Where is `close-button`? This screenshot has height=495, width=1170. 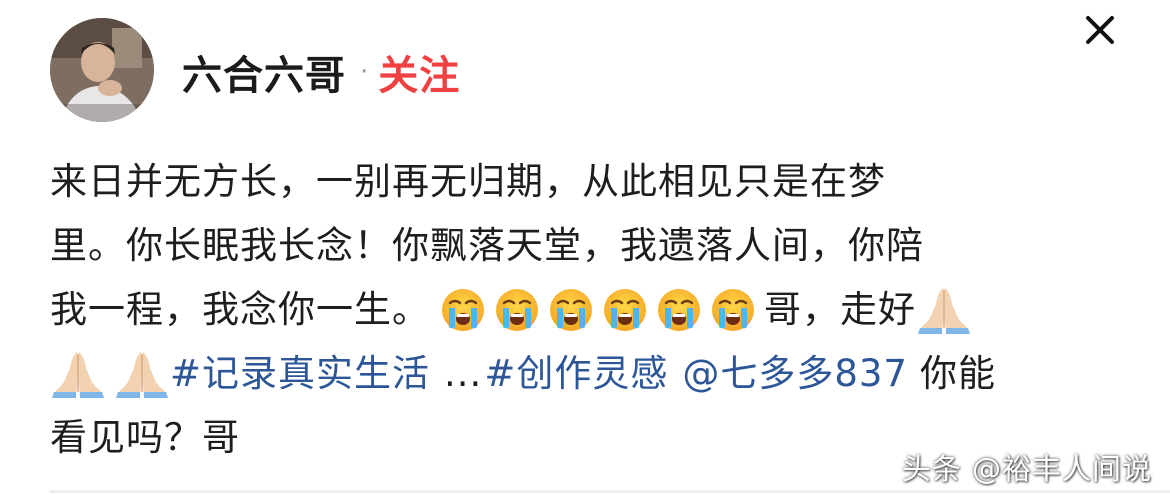
close-button is located at coordinates (1100, 30).